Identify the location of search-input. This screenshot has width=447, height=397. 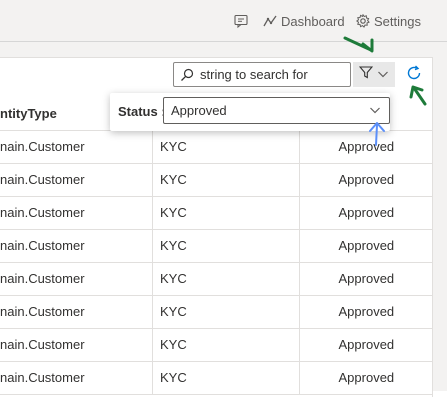
(274, 74).